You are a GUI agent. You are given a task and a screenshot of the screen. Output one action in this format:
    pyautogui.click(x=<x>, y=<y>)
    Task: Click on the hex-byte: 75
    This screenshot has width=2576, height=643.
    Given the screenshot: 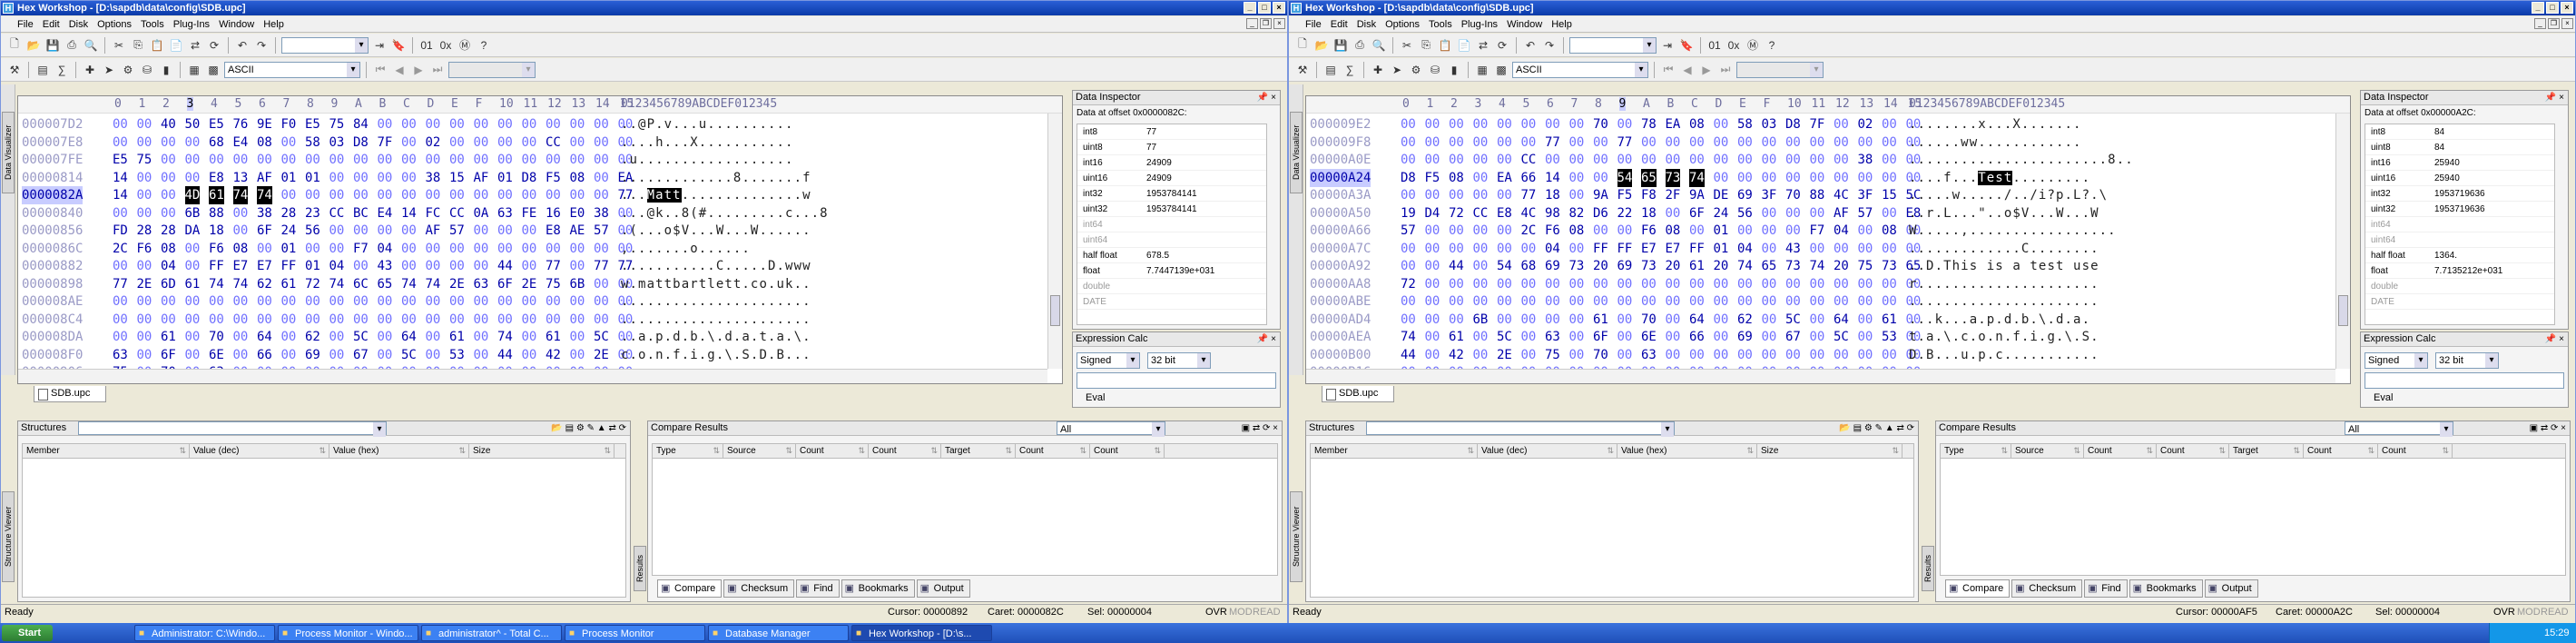 What is the action you would take?
    pyautogui.click(x=144, y=160)
    